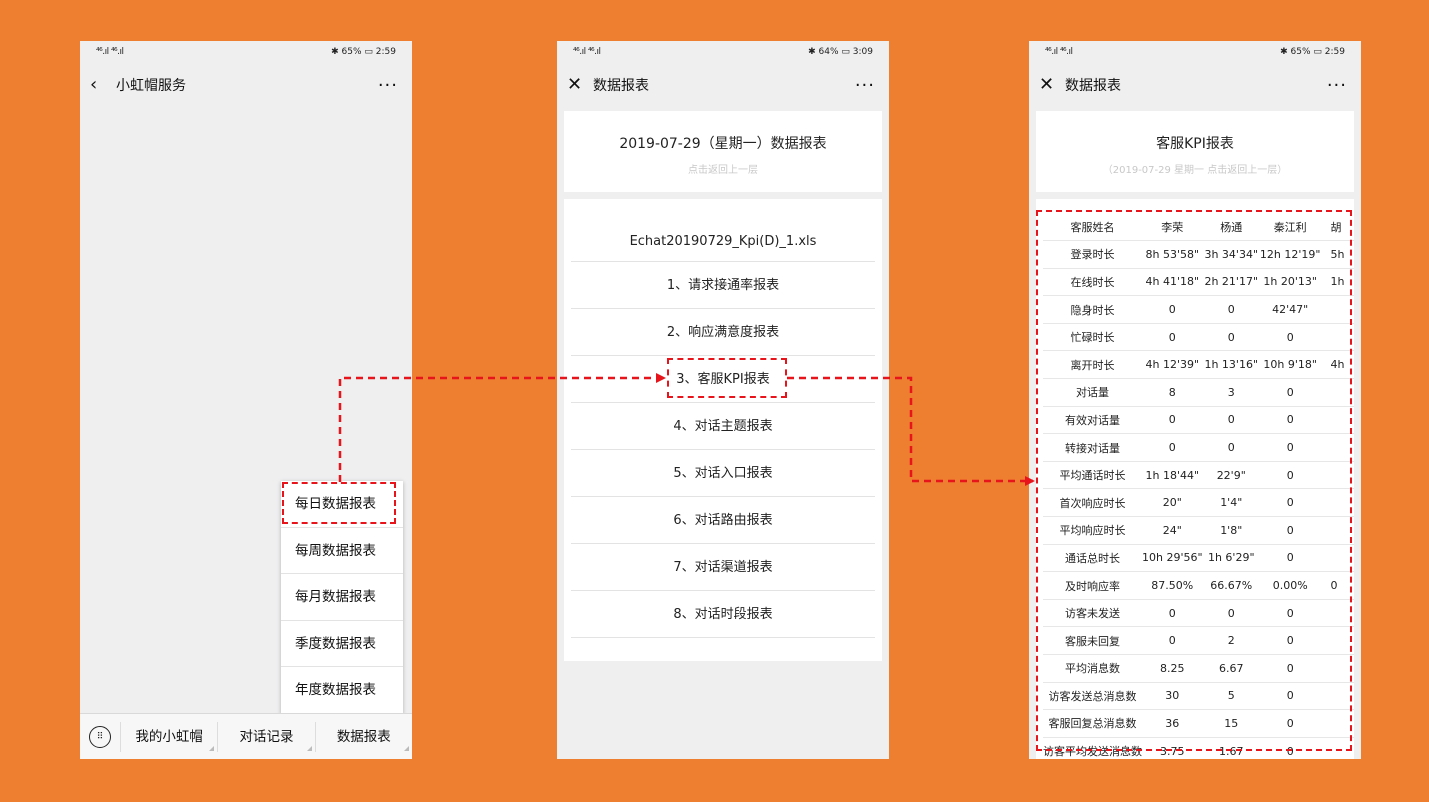 The width and height of the screenshot is (1429, 802). What do you see at coordinates (911, 431) in the screenshot?
I see `arrow-list-to-table` at bounding box center [911, 431].